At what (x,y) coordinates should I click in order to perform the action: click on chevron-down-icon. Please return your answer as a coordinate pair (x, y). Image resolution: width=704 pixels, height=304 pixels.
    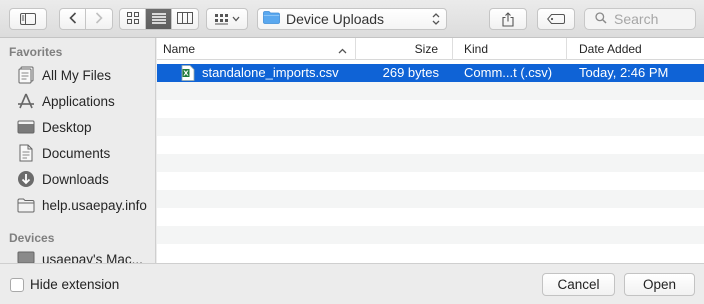
    Looking at the image, I should click on (236, 19).